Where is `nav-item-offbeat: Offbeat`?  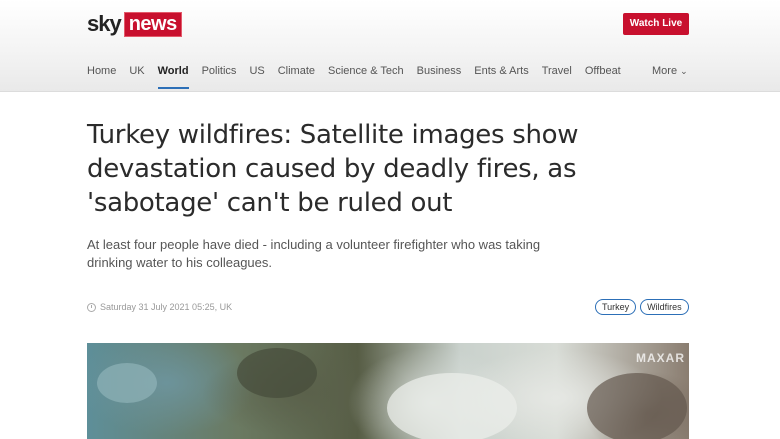 nav-item-offbeat: Offbeat is located at coordinates (603, 73).